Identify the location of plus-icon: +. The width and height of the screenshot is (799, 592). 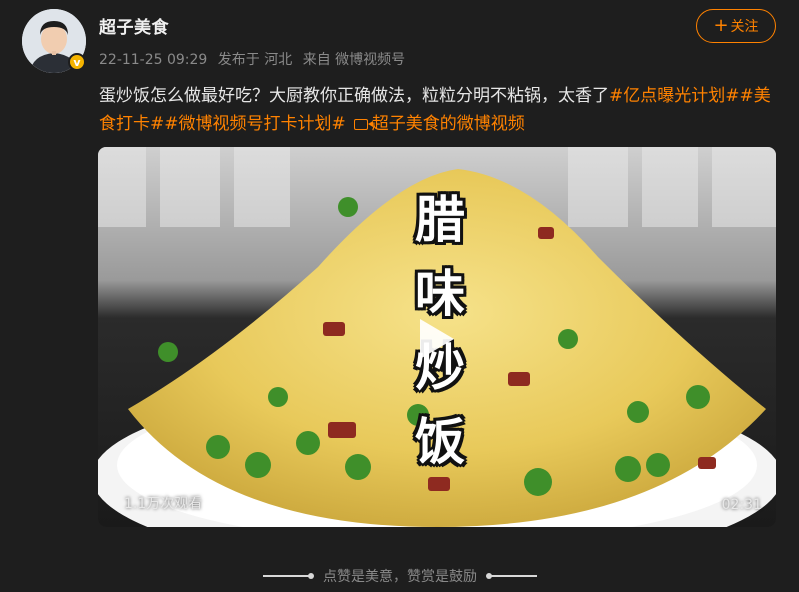
(721, 25).